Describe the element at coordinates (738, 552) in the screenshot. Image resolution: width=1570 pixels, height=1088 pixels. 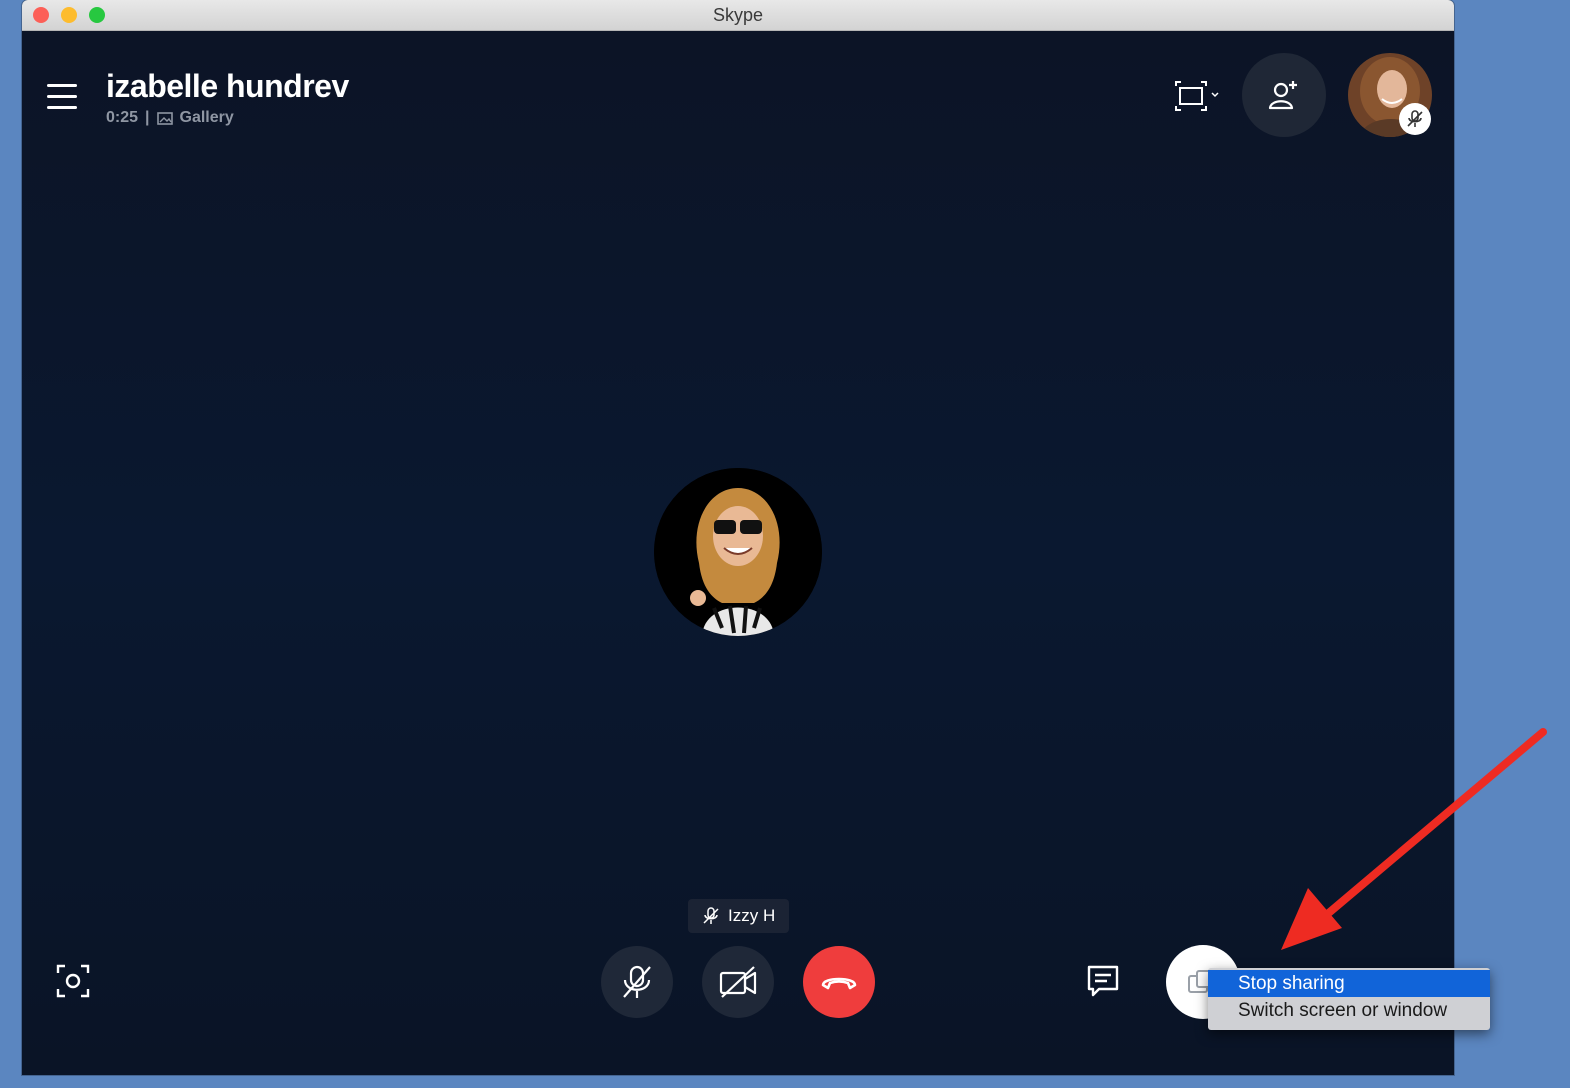
I see `participant-avatar` at that location.